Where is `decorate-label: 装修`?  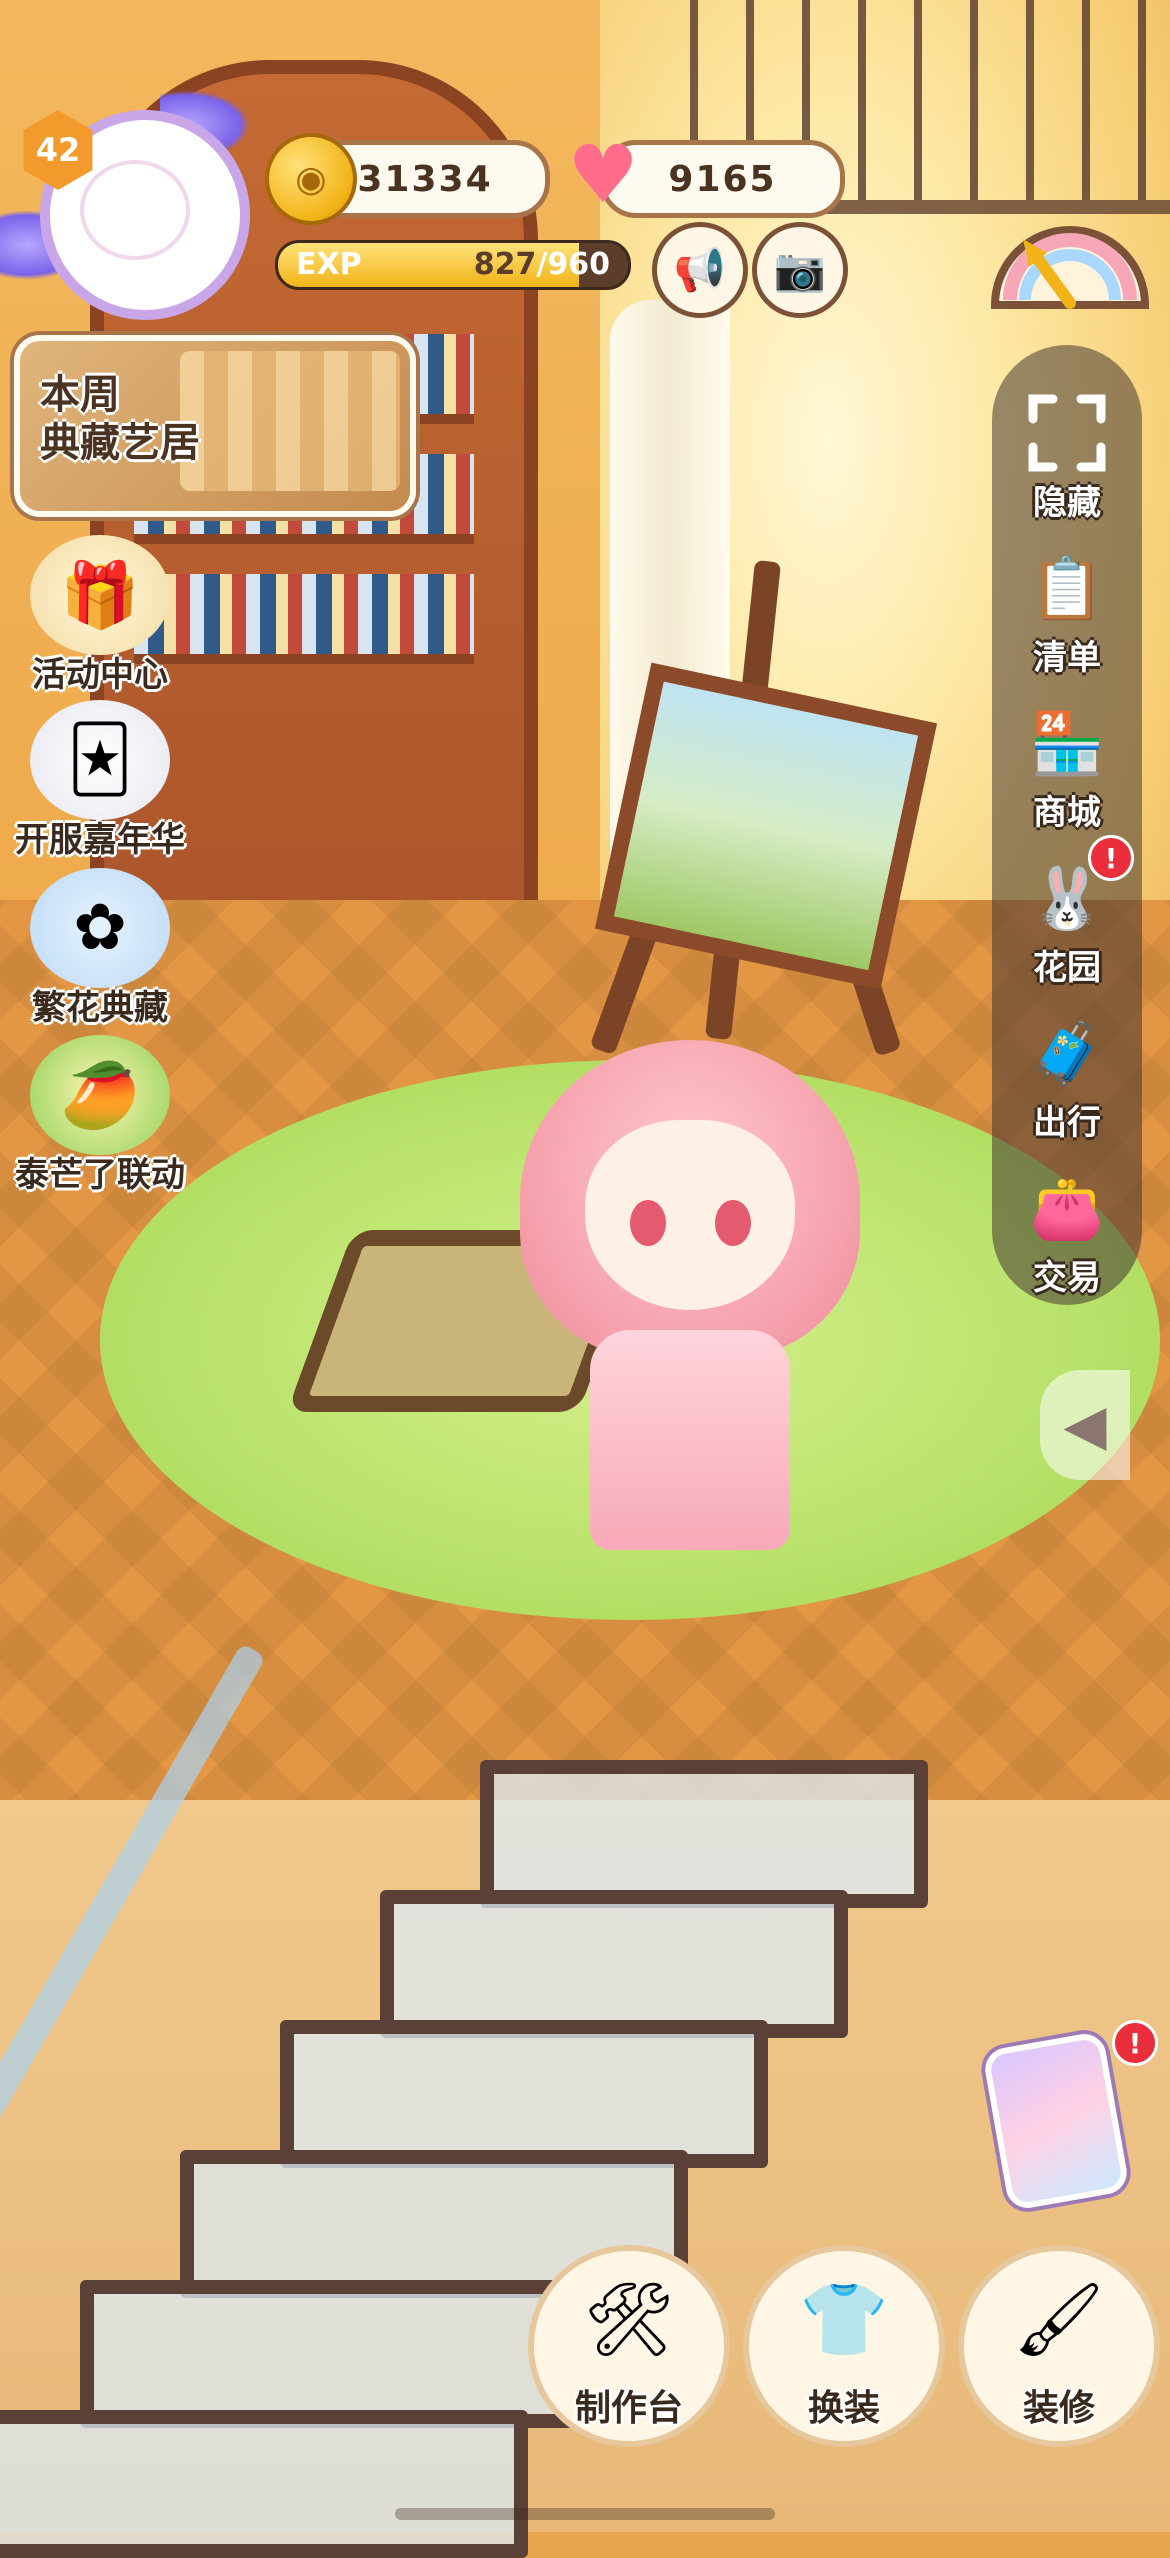 decorate-label: 装修 is located at coordinates (1058, 2408).